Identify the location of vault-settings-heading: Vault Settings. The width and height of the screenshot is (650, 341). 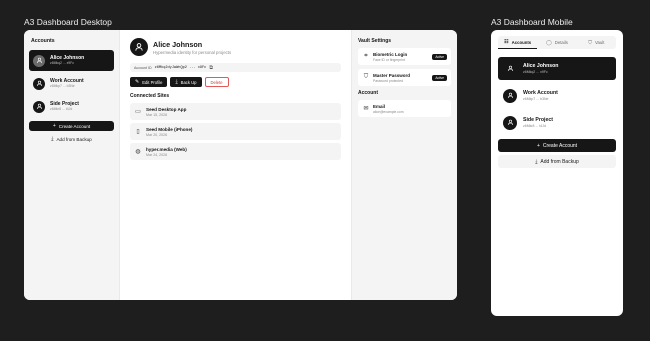
(375, 41).